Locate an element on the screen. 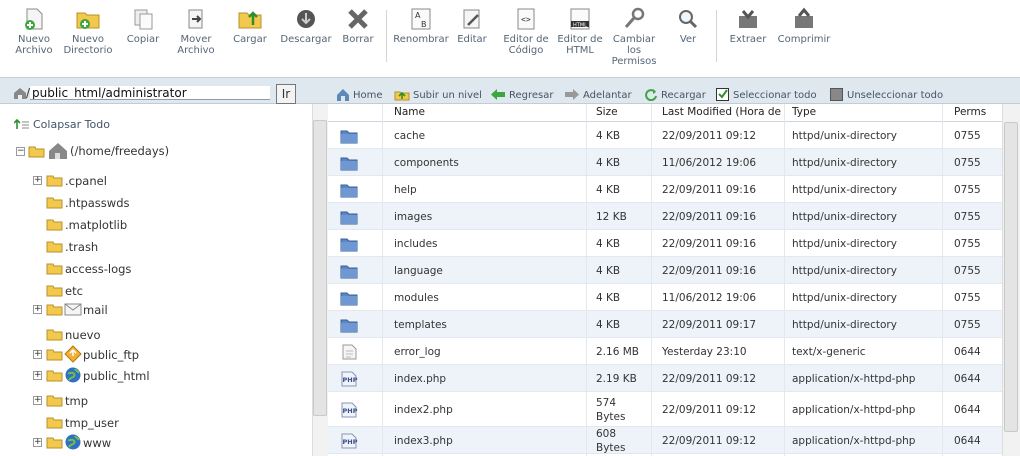 This screenshot has height=456, width=1020. home-link: Home is located at coordinates (359, 94).